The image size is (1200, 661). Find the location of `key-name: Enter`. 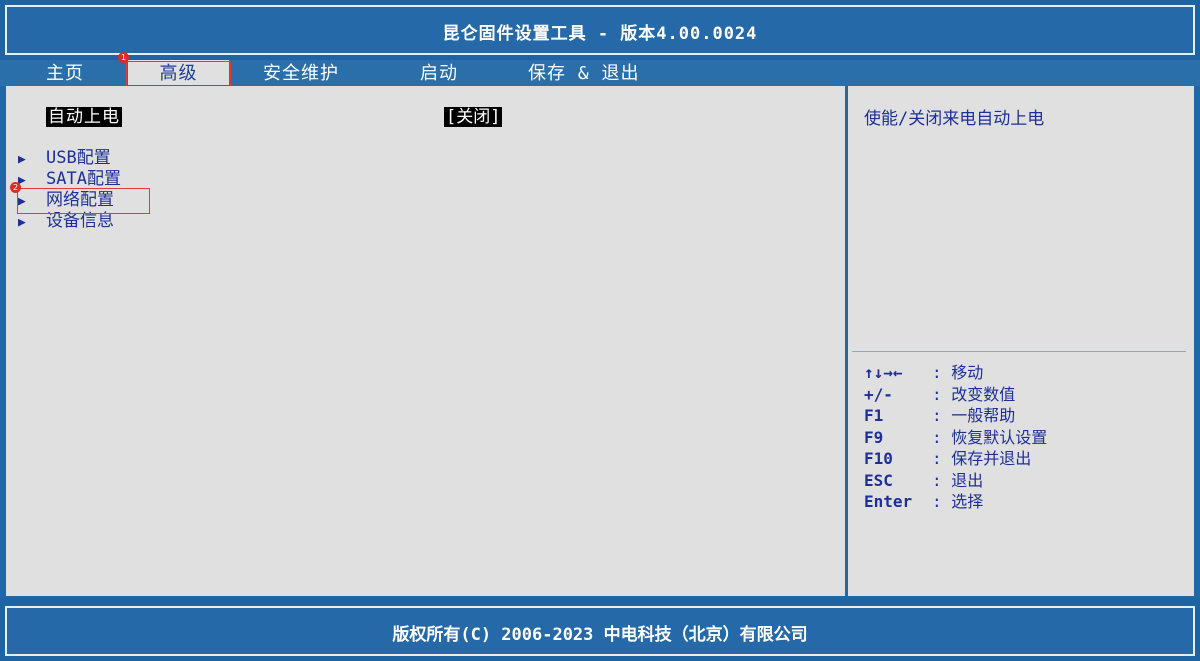

key-name: Enter is located at coordinates (888, 501).